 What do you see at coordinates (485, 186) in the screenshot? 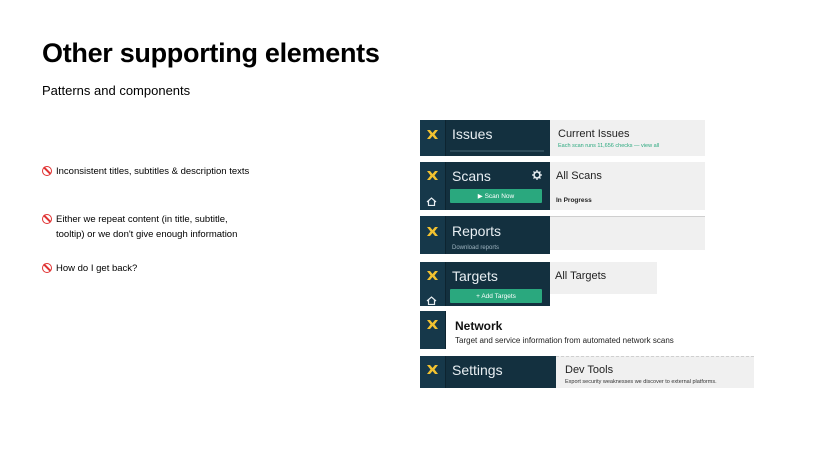
I see `scans-nav: Scans ▶ Scan Now` at bounding box center [485, 186].